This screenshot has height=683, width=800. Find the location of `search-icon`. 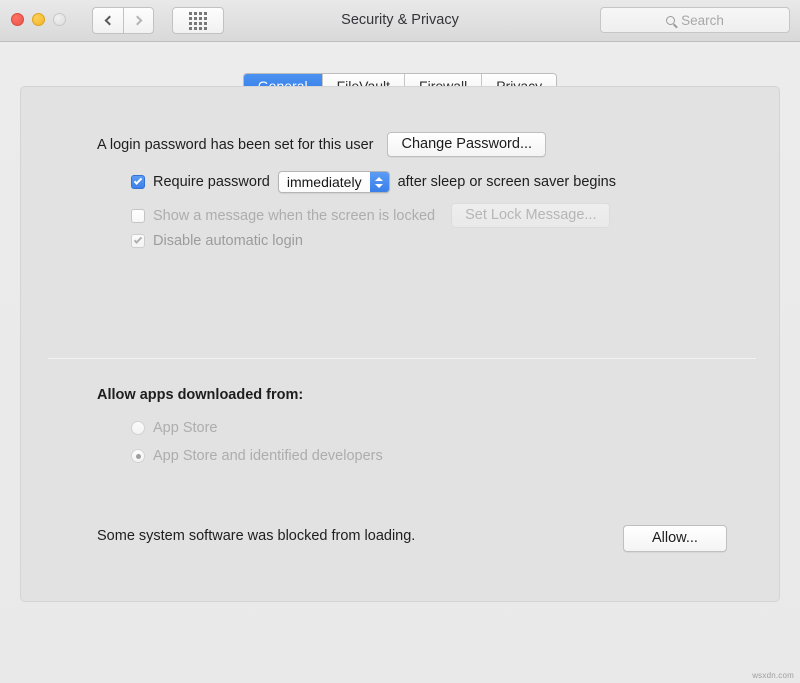

search-icon is located at coordinates (671, 20).